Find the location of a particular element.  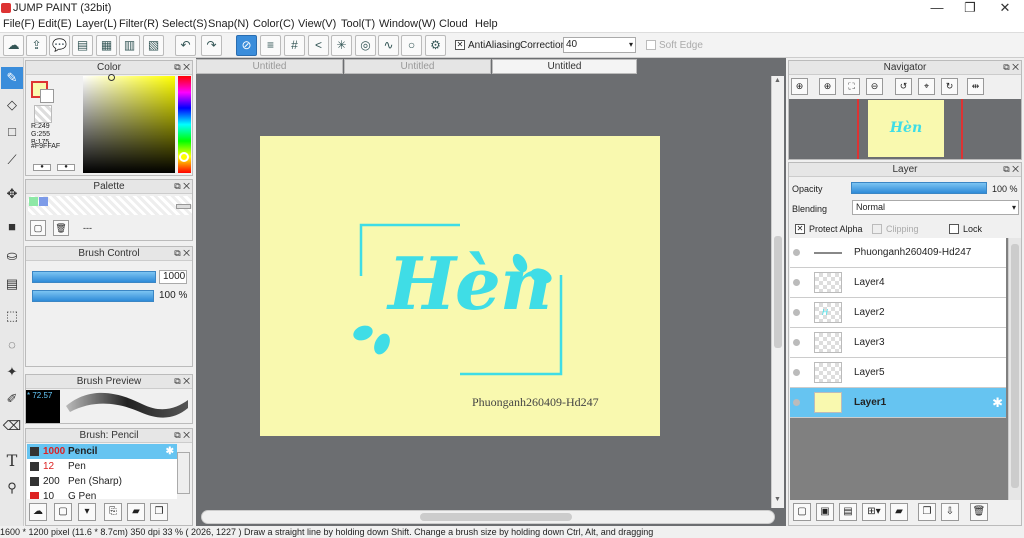

zoom-icon: ⊕ is located at coordinates (799, 86).